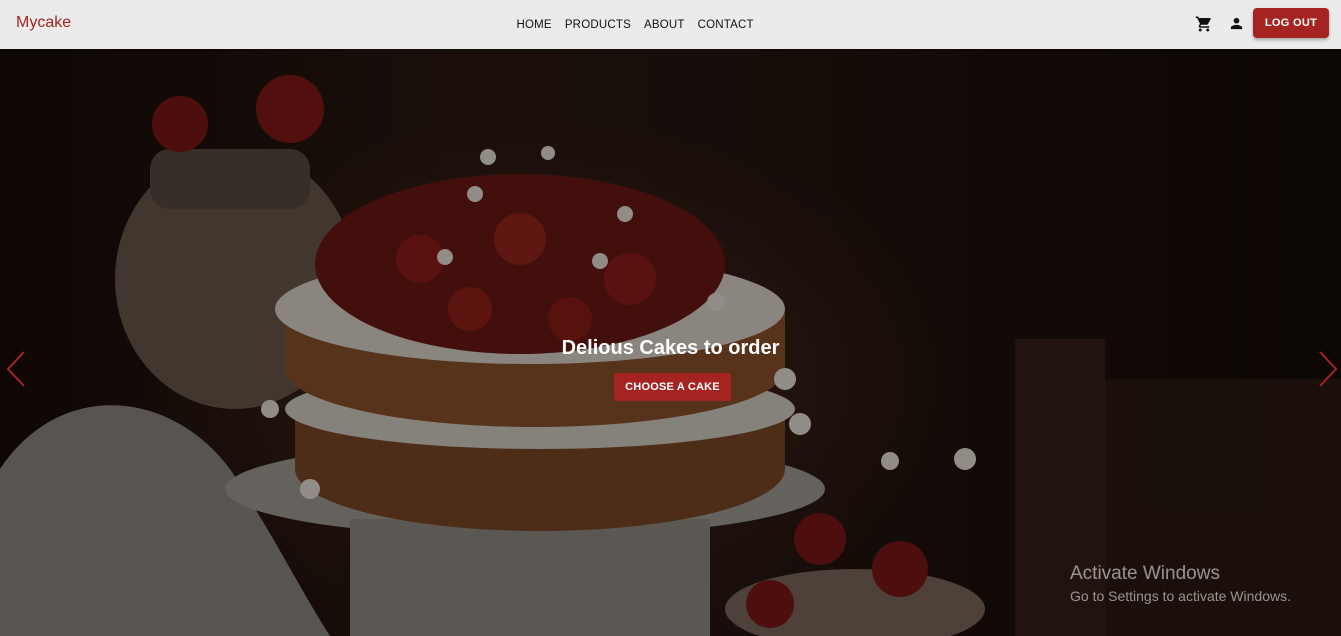  I want to click on watermark-title: Activate Windows, so click(1145, 573).